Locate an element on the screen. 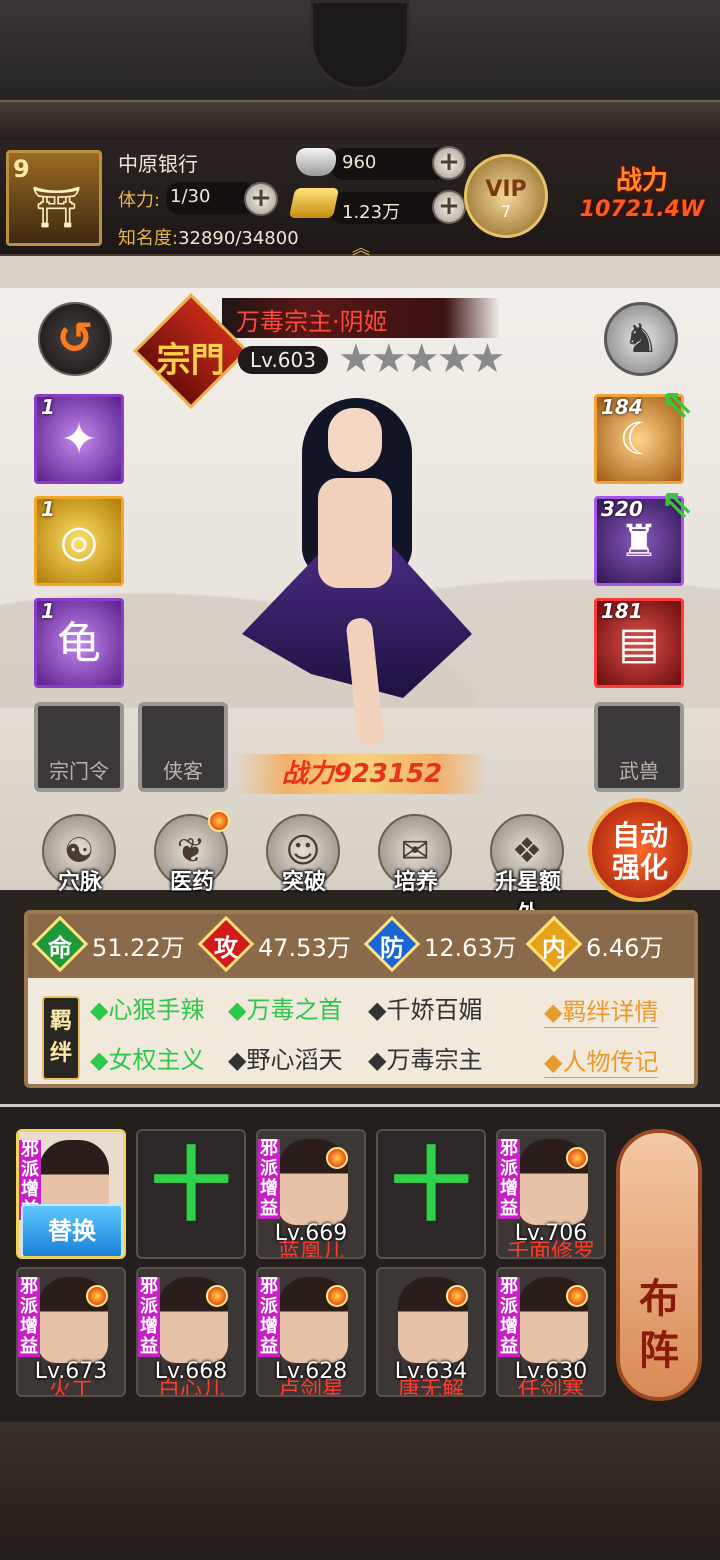  team-member: 邪派增益 Lv.668 白心儿 is located at coordinates (191, 1332).